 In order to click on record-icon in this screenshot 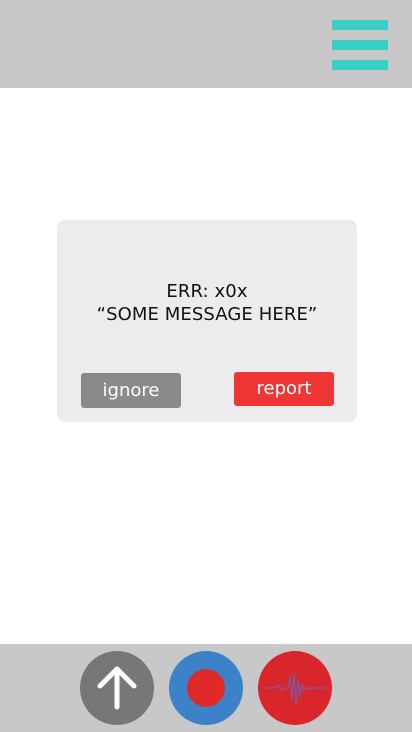, I will do `click(206, 688)`.